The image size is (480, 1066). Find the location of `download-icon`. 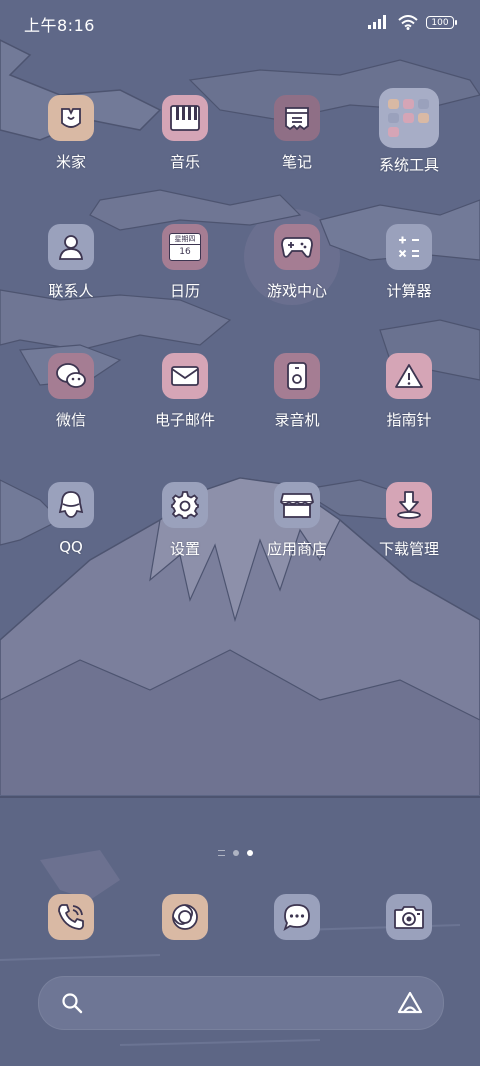

download-icon is located at coordinates (409, 505).